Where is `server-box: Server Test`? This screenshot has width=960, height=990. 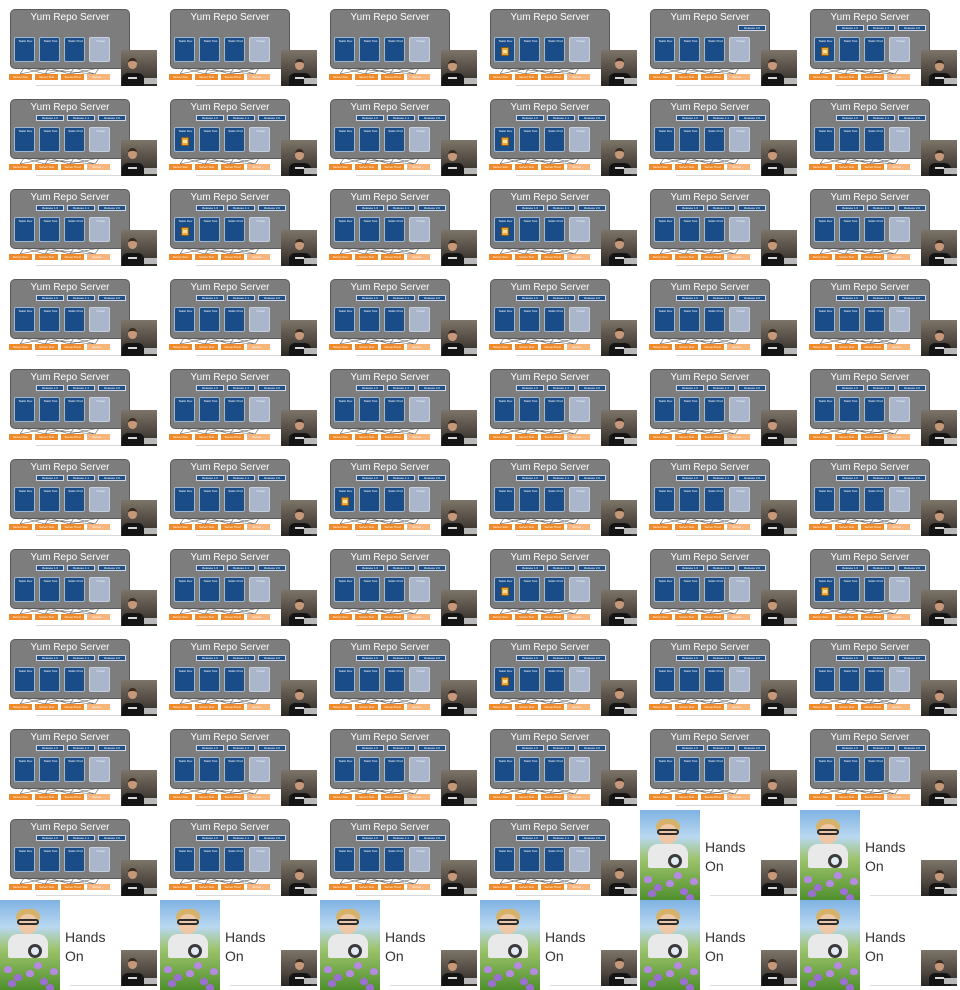 server-box: Server Test is located at coordinates (46, 437).